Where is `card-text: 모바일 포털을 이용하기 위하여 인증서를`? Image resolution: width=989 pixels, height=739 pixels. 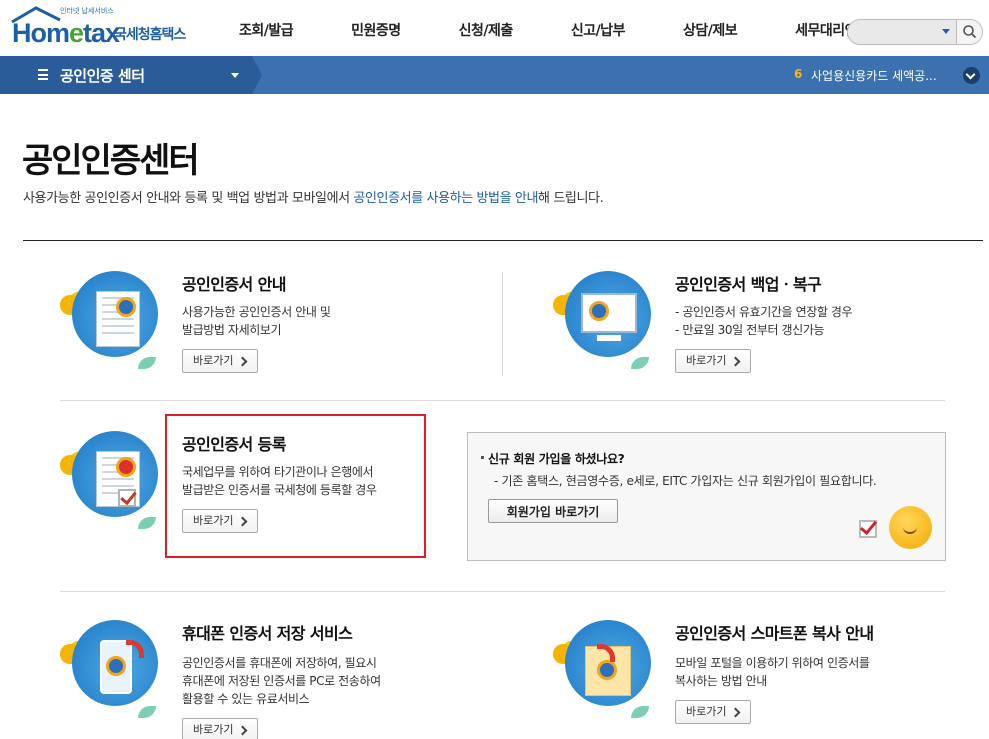 card-text: 모바일 포털을 이용하기 위하여 인증서를 is located at coordinates (772, 663).